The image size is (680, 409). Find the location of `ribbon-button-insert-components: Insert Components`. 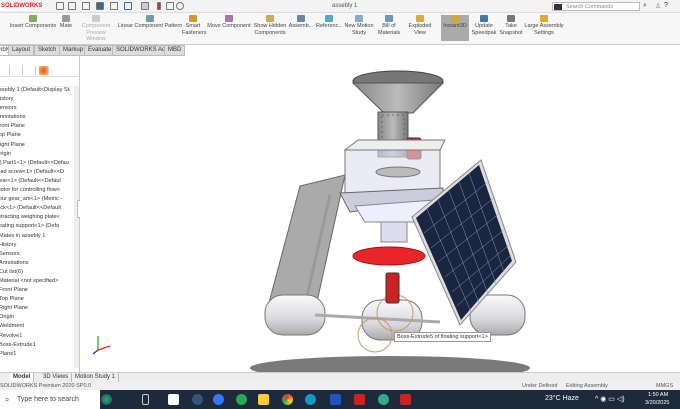

ribbon-button-insert-components: Insert Components is located at coordinates (33, 22).